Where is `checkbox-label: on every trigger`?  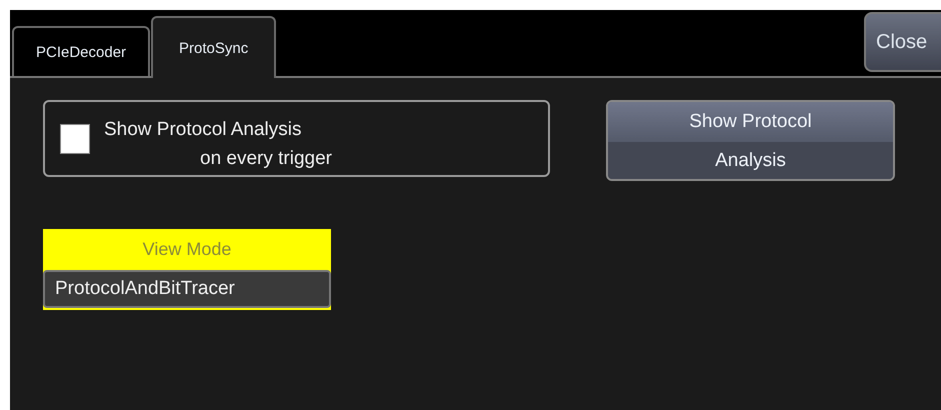
checkbox-label: on every trigger is located at coordinates (265, 159).